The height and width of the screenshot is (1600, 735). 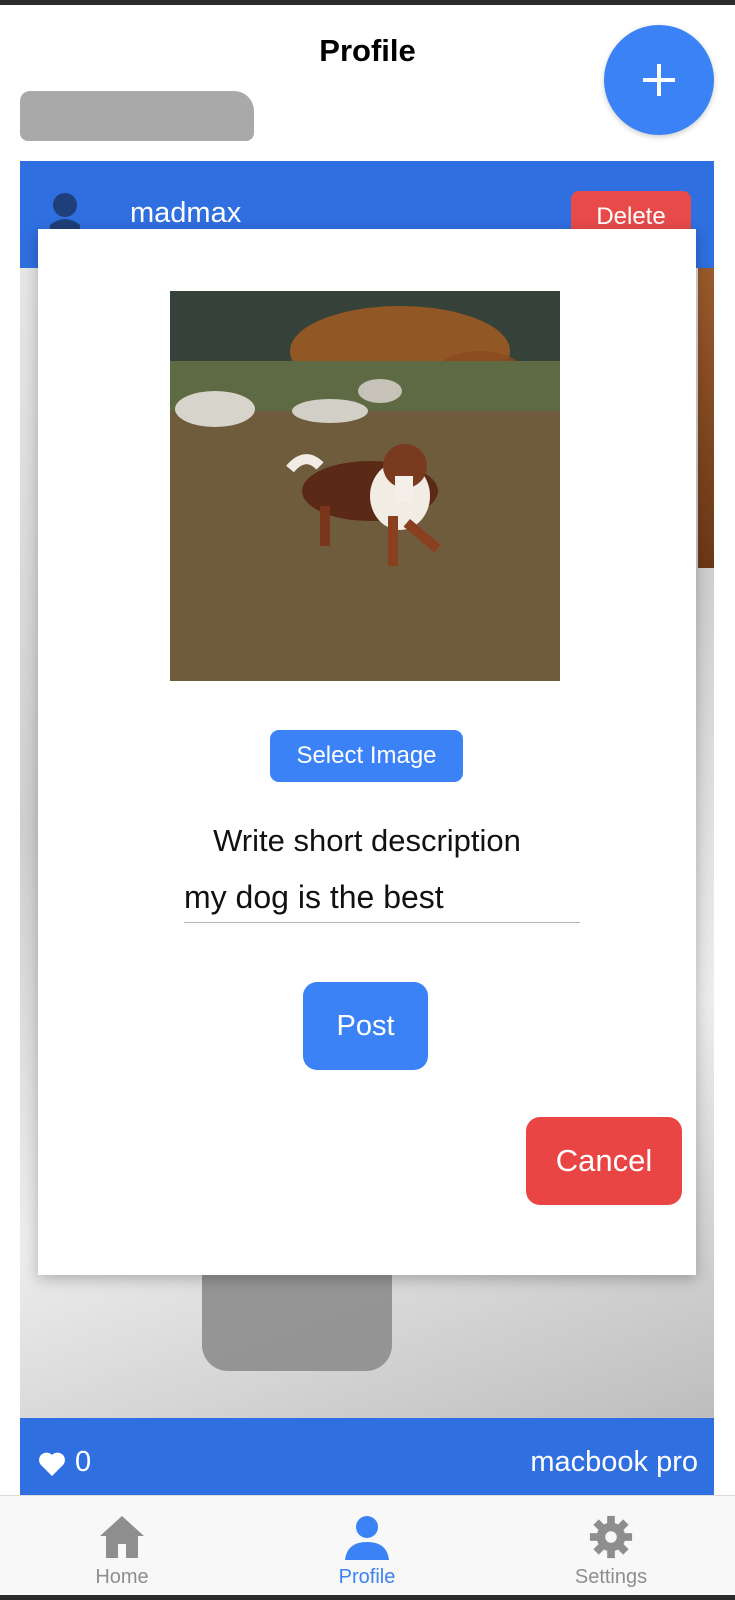 What do you see at coordinates (122, 1577) in the screenshot?
I see `tab-home-label: Home` at bounding box center [122, 1577].